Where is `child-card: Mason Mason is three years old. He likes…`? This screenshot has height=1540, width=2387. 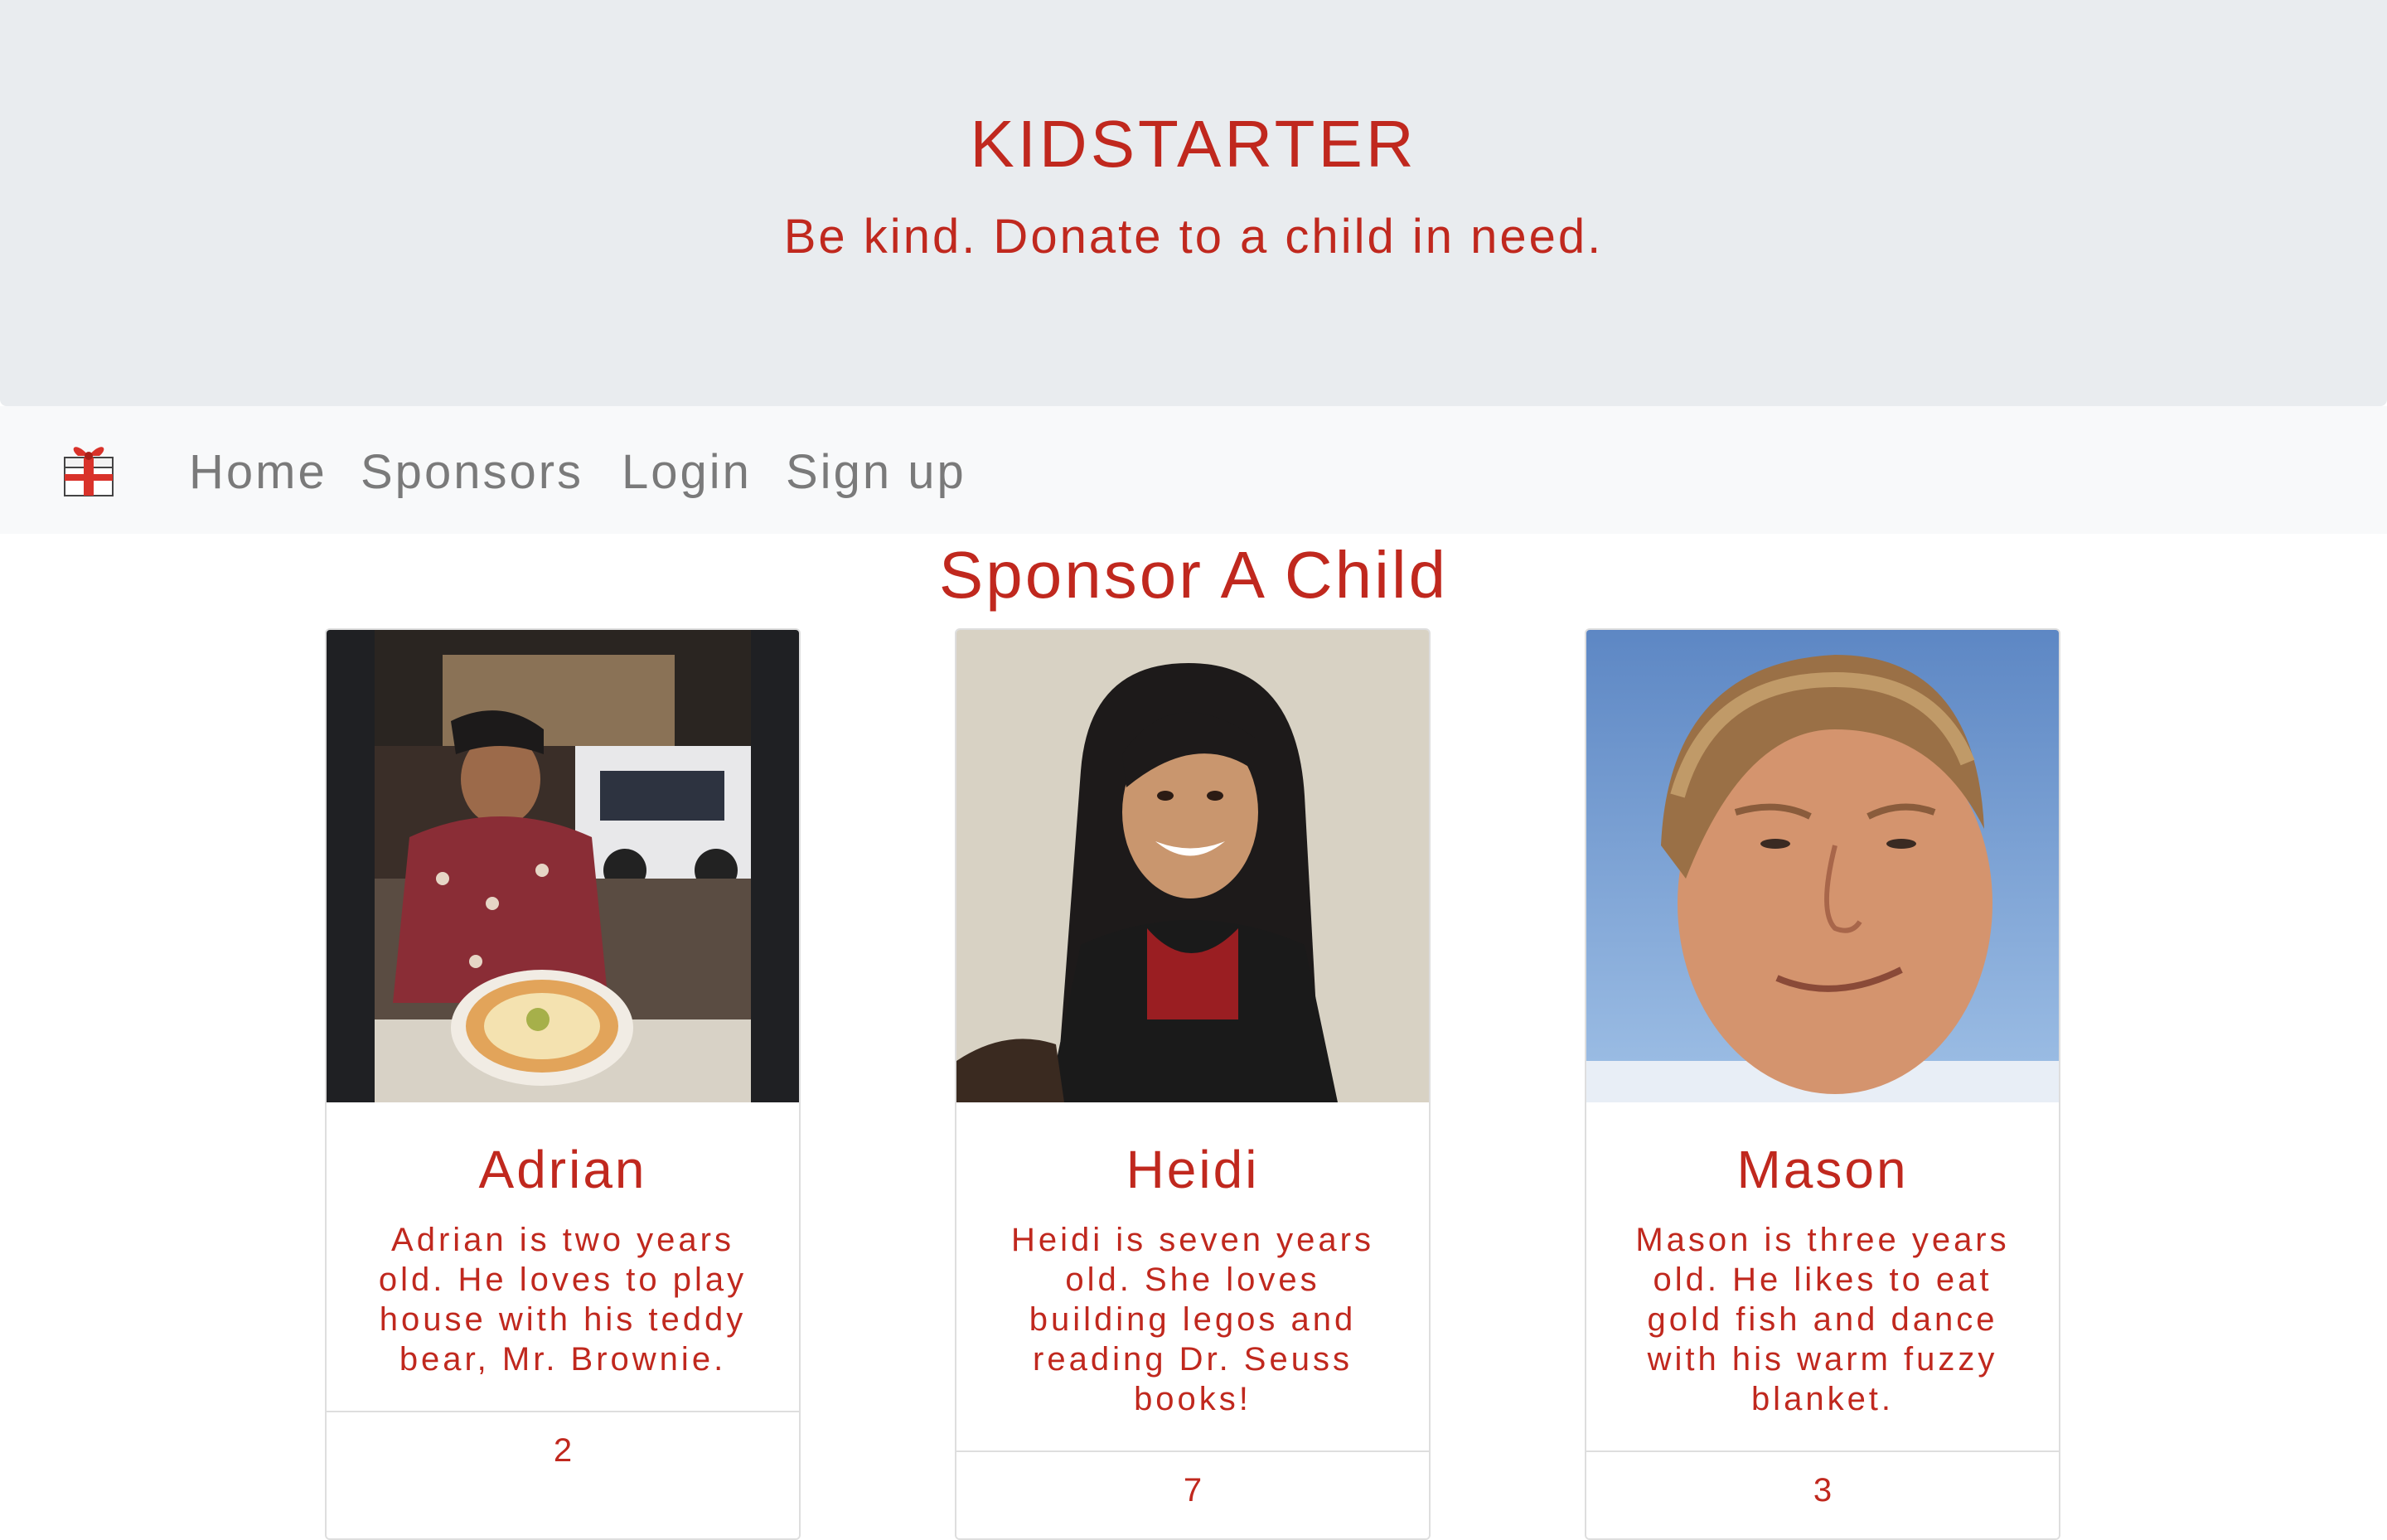
child-card: Mason Mason is three years old. He likes… is located at coordinates (1822, 1084).